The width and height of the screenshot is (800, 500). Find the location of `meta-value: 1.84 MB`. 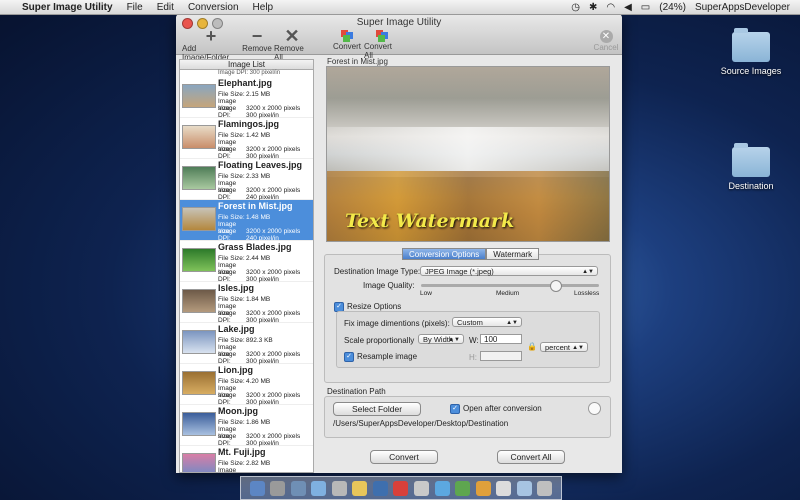

meta-value: 1.84 MB is located at coordinates (258, 299).